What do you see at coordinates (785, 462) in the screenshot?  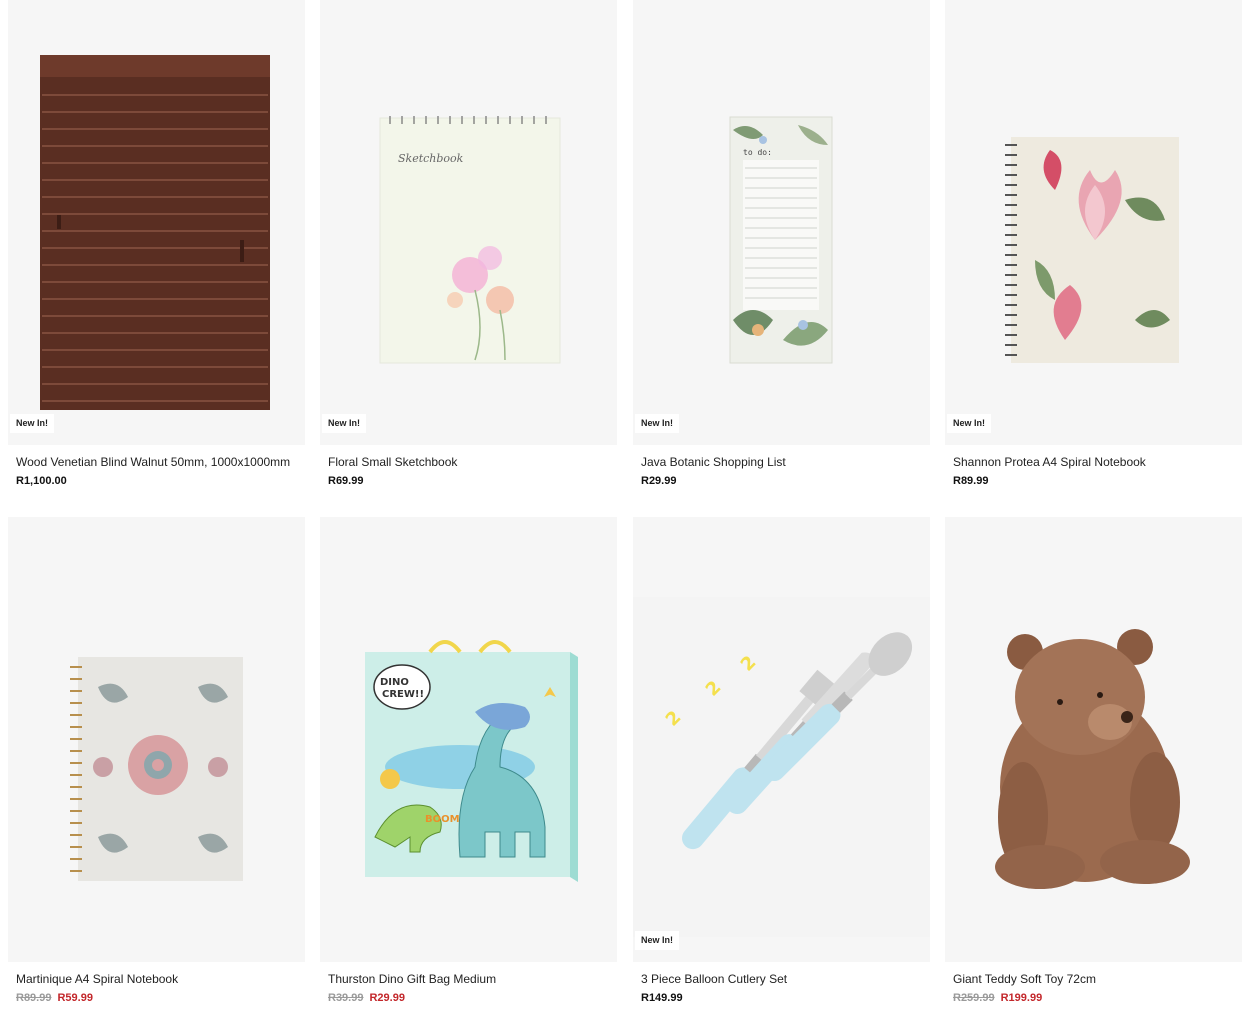 I see `product-title: Java Botanic Shopping List` at bounding box center [785, 462].